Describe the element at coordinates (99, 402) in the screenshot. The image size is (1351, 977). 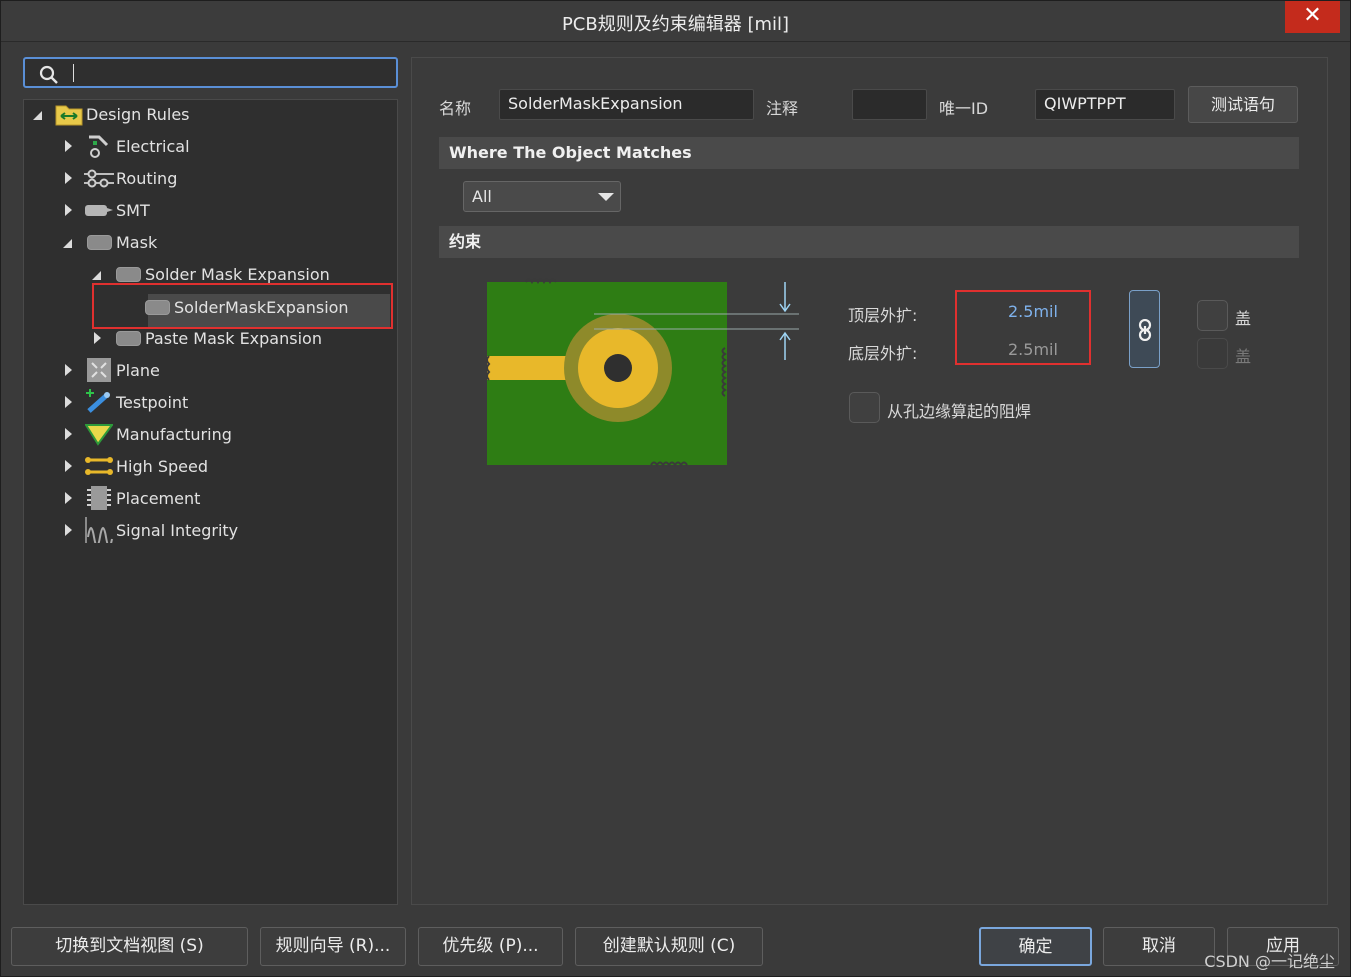
I see `testpoint-icon` at that location.